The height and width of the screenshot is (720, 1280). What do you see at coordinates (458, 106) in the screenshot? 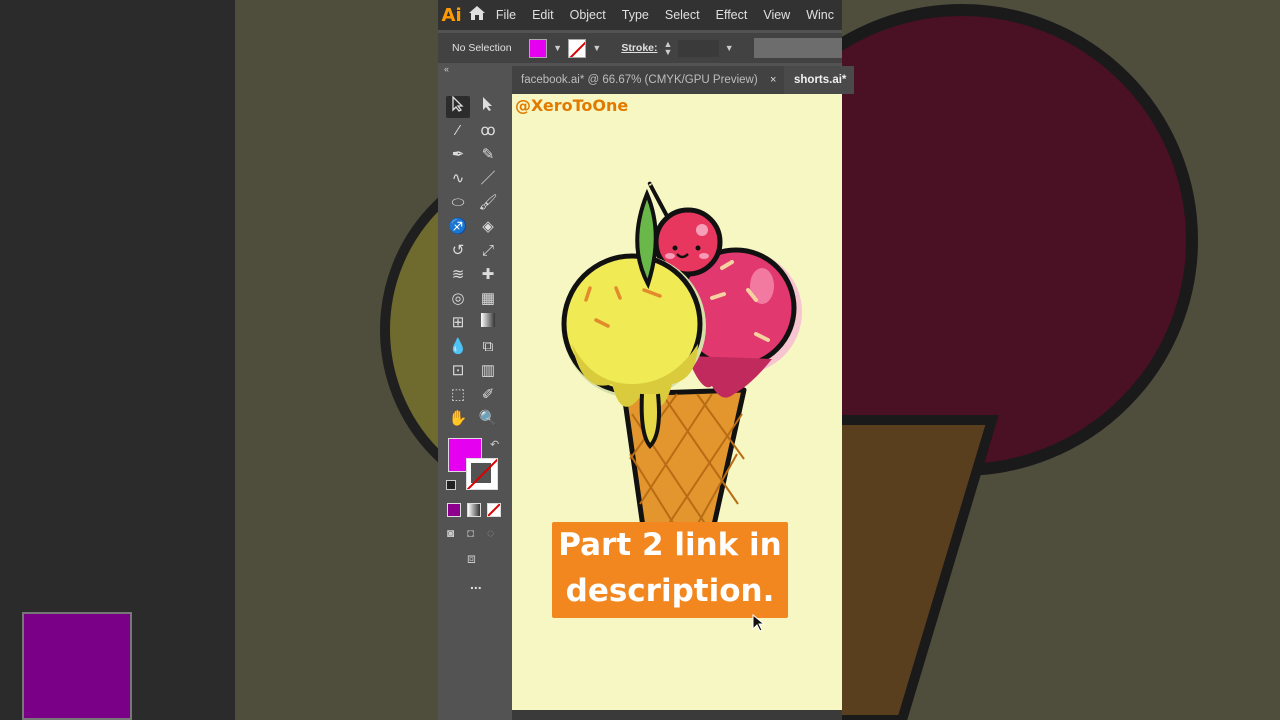
I see `selection-tool-icon` at bounding box center [458, 106].